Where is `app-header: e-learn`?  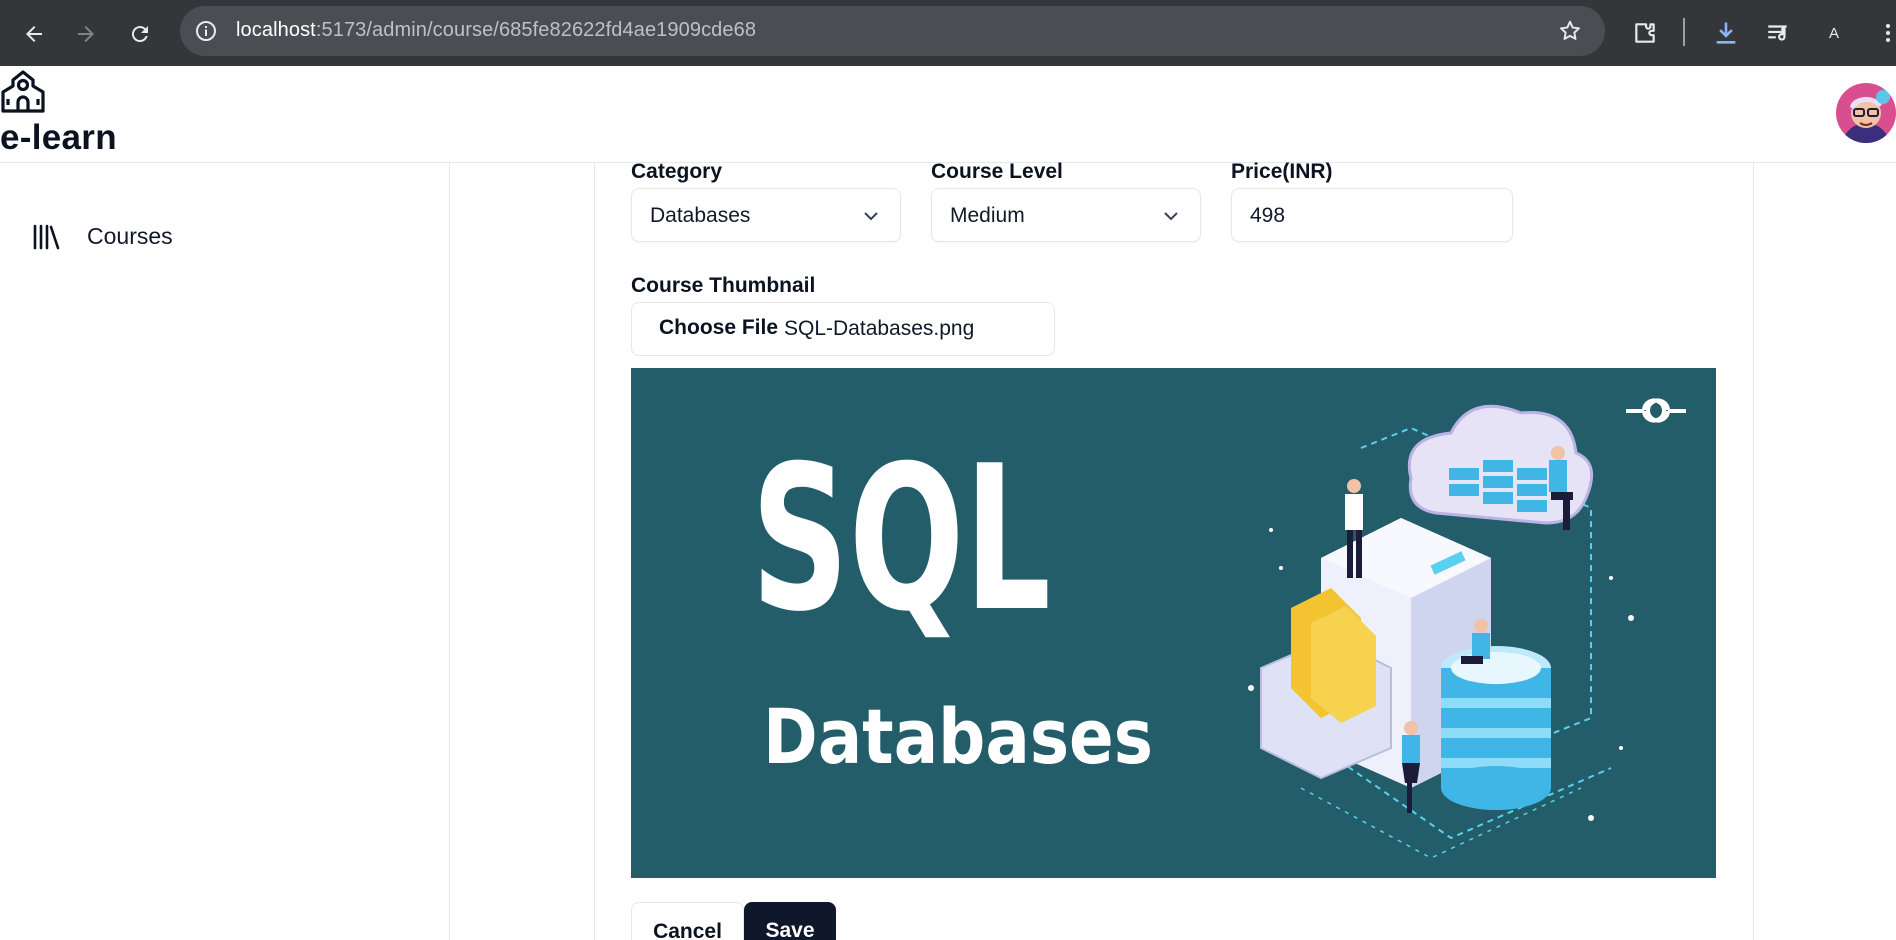 app-header: e-learn is located at coordinates (948, 114).